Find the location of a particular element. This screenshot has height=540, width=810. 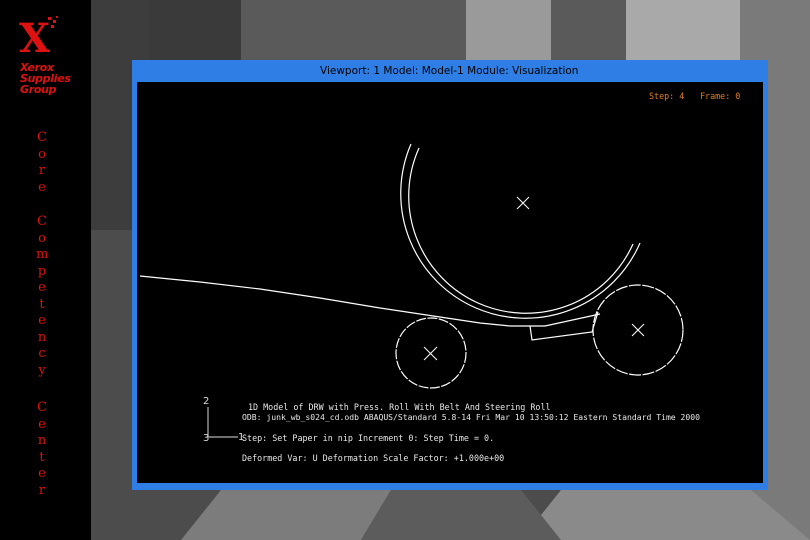

coordinate-triad is located at coordinates (222, 422).